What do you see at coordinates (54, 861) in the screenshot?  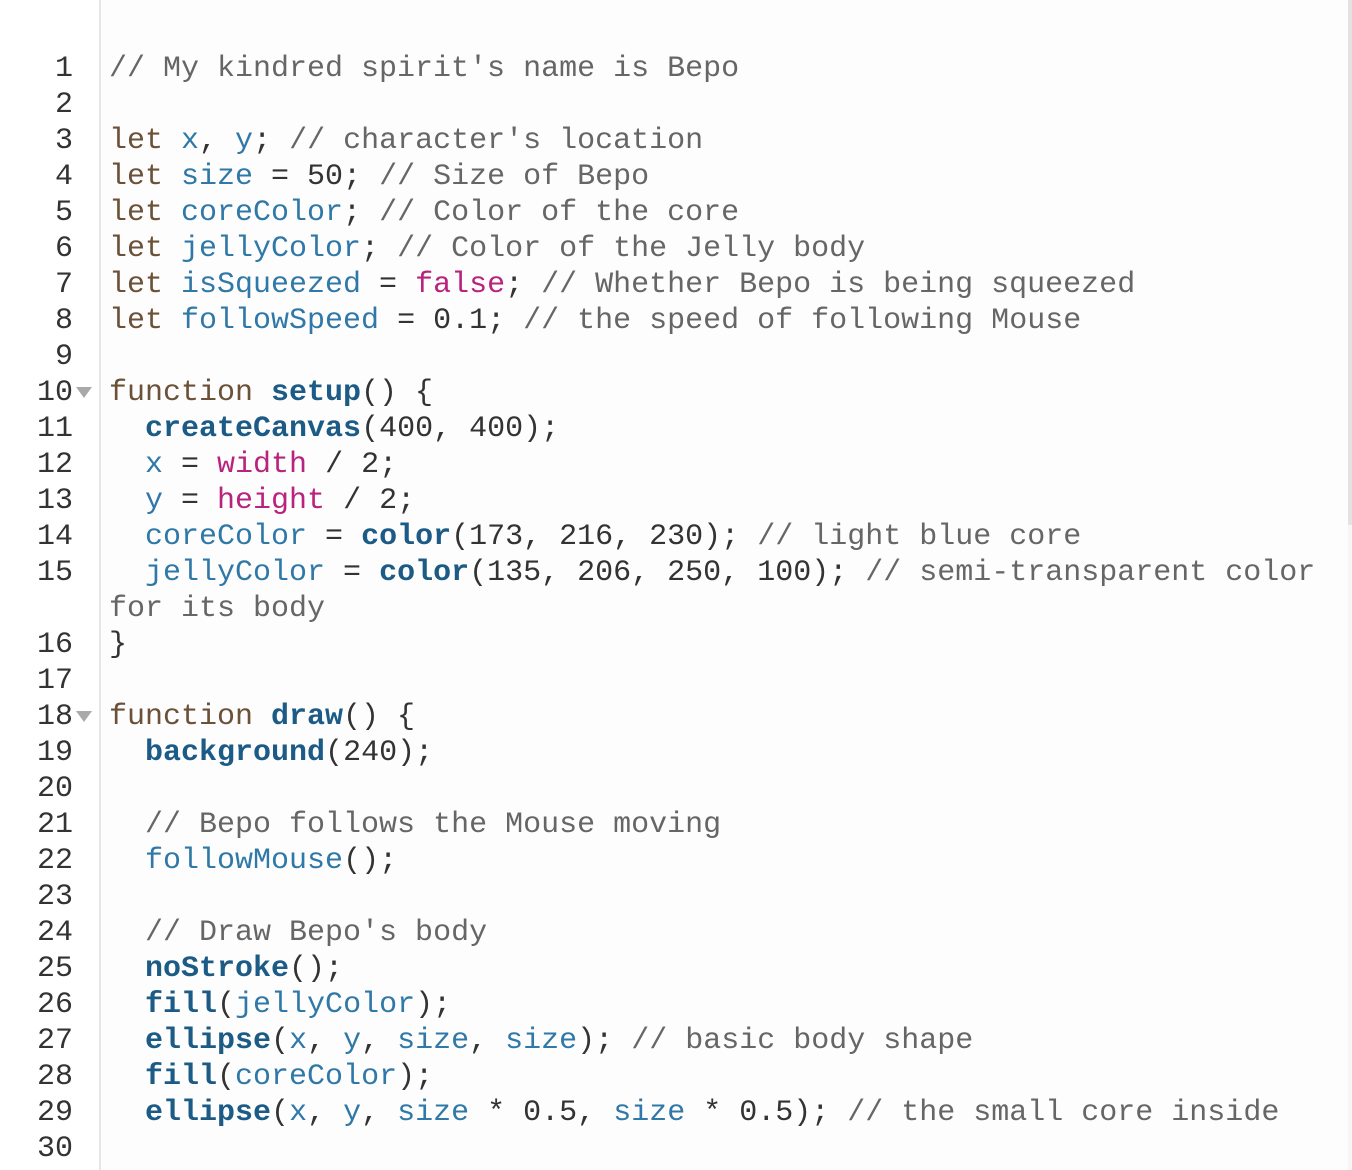 I see `line-number: 22` at bounding box center [54, 861].